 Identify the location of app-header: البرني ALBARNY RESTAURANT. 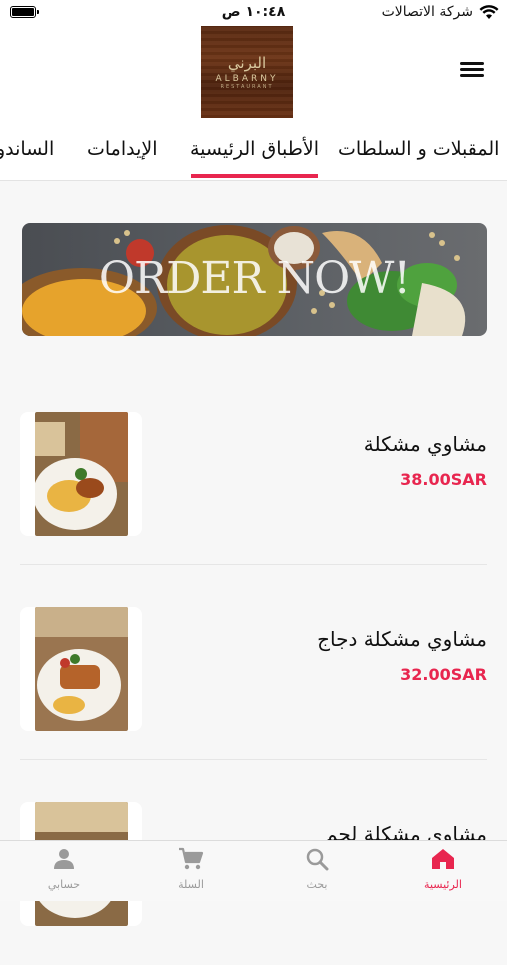
(253, 76).